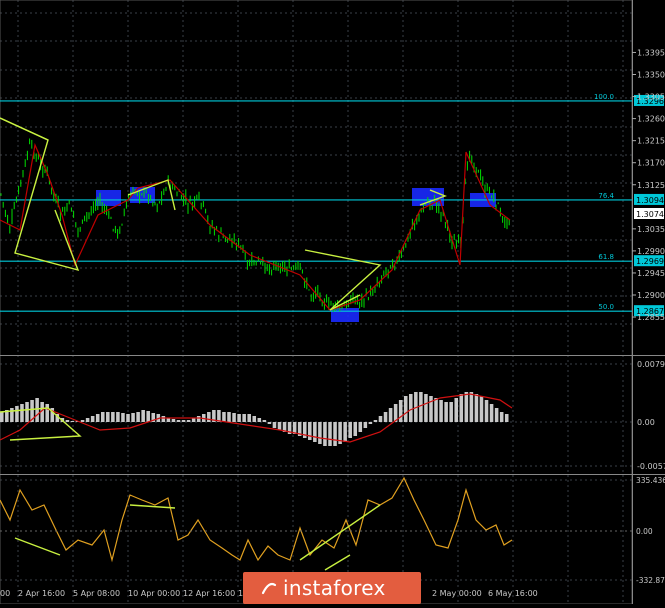 The width and height of the screenshot is (665, 608). I want to click on price-axis-label: 1.2900, so click(651, 295).